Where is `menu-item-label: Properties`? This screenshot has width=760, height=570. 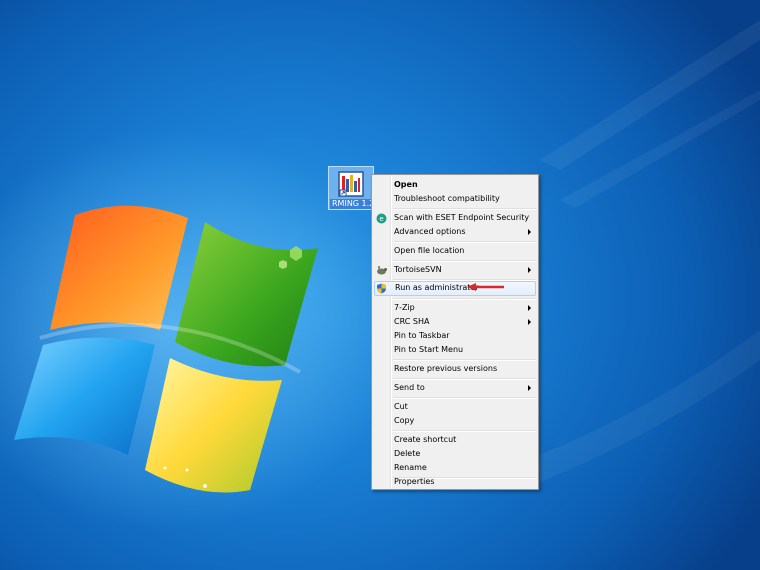 menu-item-label: Properties is located at coordinates (414, 481).